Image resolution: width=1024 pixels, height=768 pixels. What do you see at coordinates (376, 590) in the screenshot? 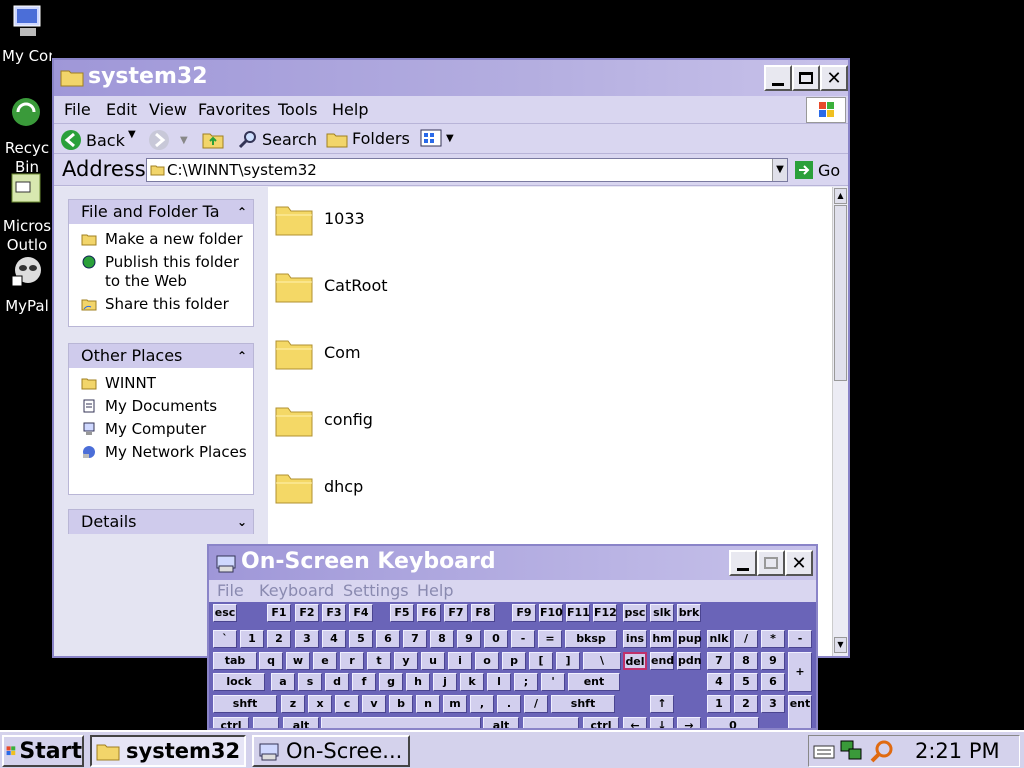
I see `osk-menu-settings: Settings` at bounding box center [376, 590].